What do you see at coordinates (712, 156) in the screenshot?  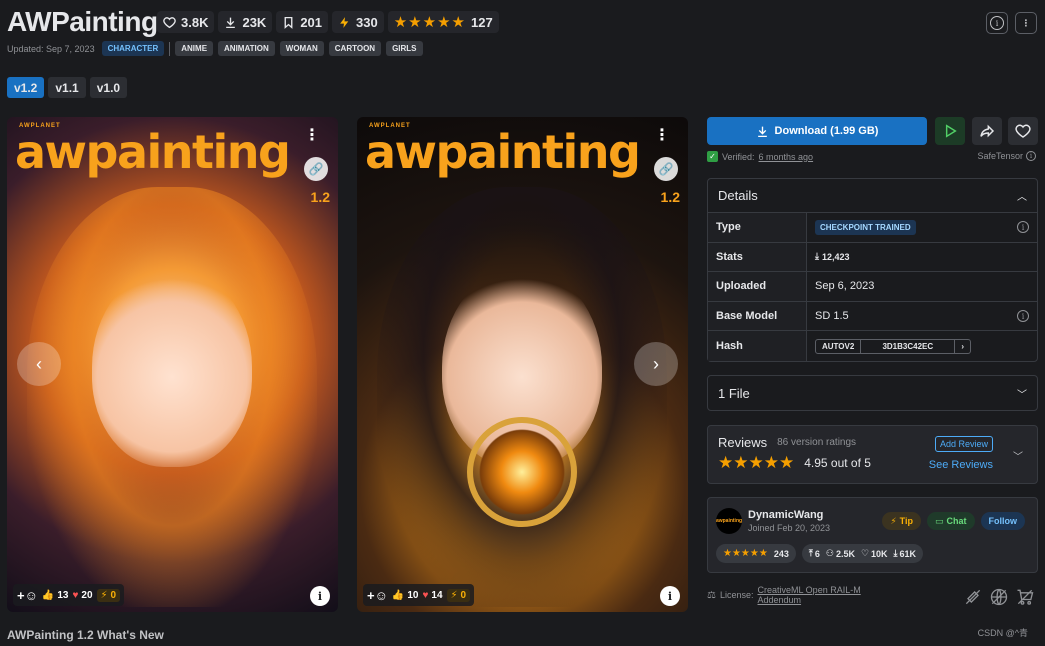 I see `verified-icon: ✓` at bounding box center [712, 156].